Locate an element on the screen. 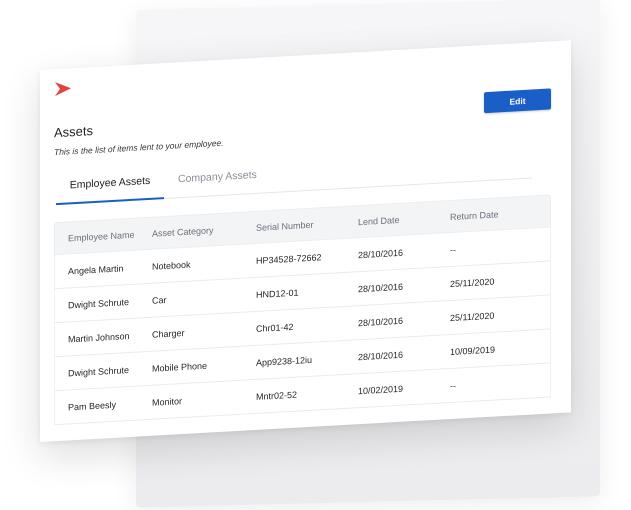 This screenshot has width=631, height=510. tab-company-assets: Company Assets is located at coordinates (217, 182).